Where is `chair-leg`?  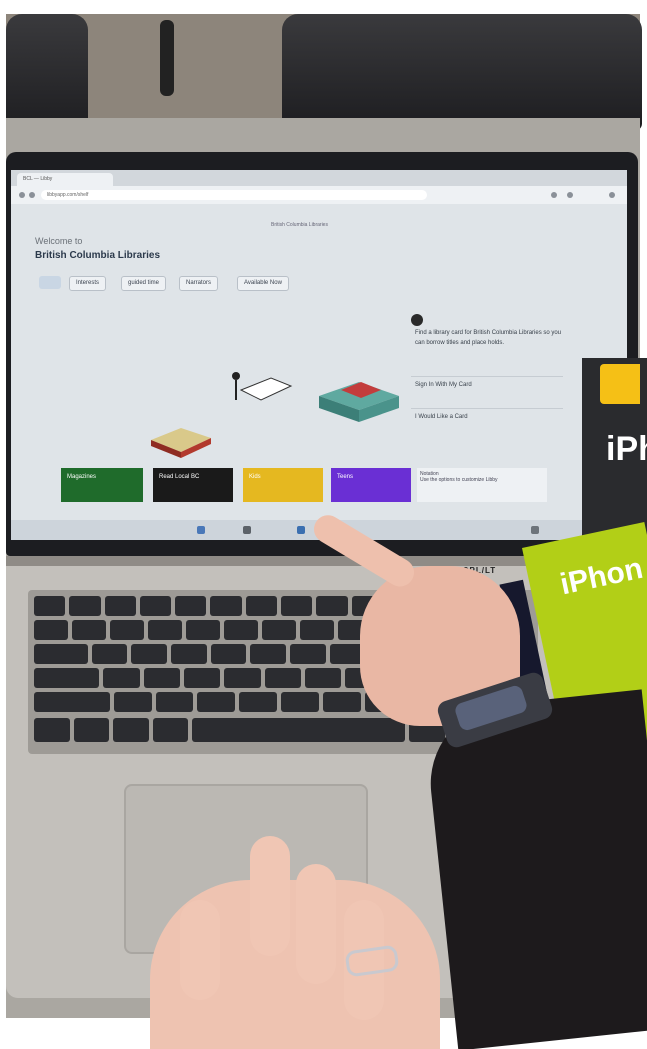
chair-leg is located at coordinates (167, 58).